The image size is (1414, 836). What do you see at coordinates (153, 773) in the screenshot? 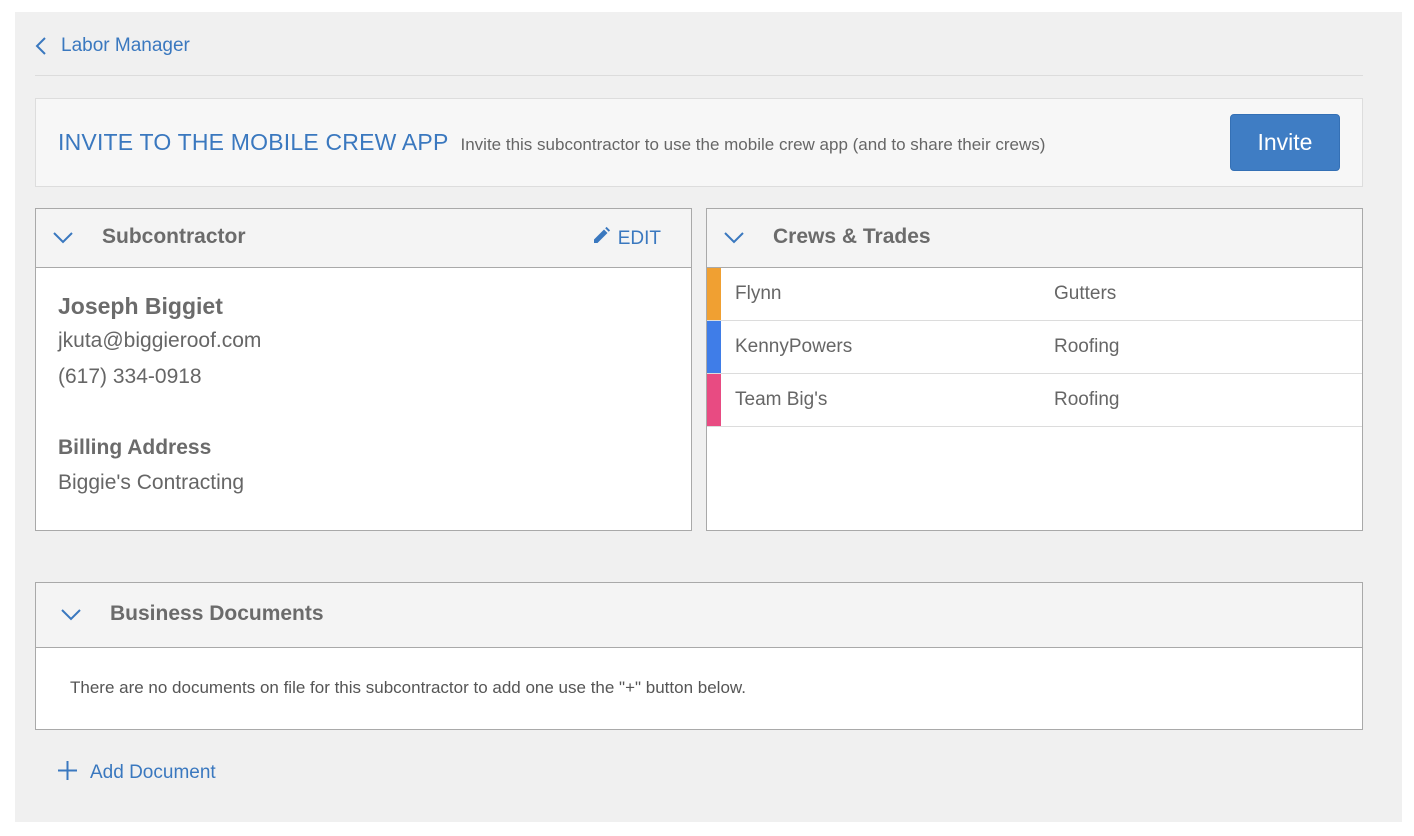
I see `add-document-label: Add Document` at bounding box center [153, 773].